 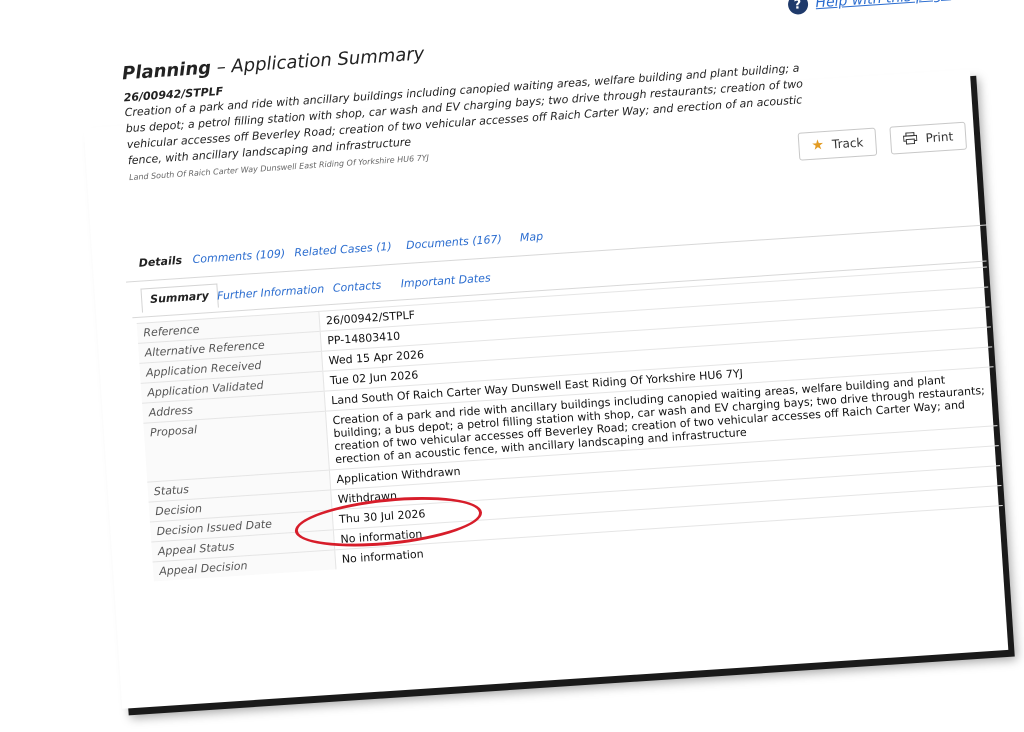 What do you see at coordinates (271, 292) in the screenshot?
I see `subtab-further-information: Further Information` at bounding box center [271, 292].